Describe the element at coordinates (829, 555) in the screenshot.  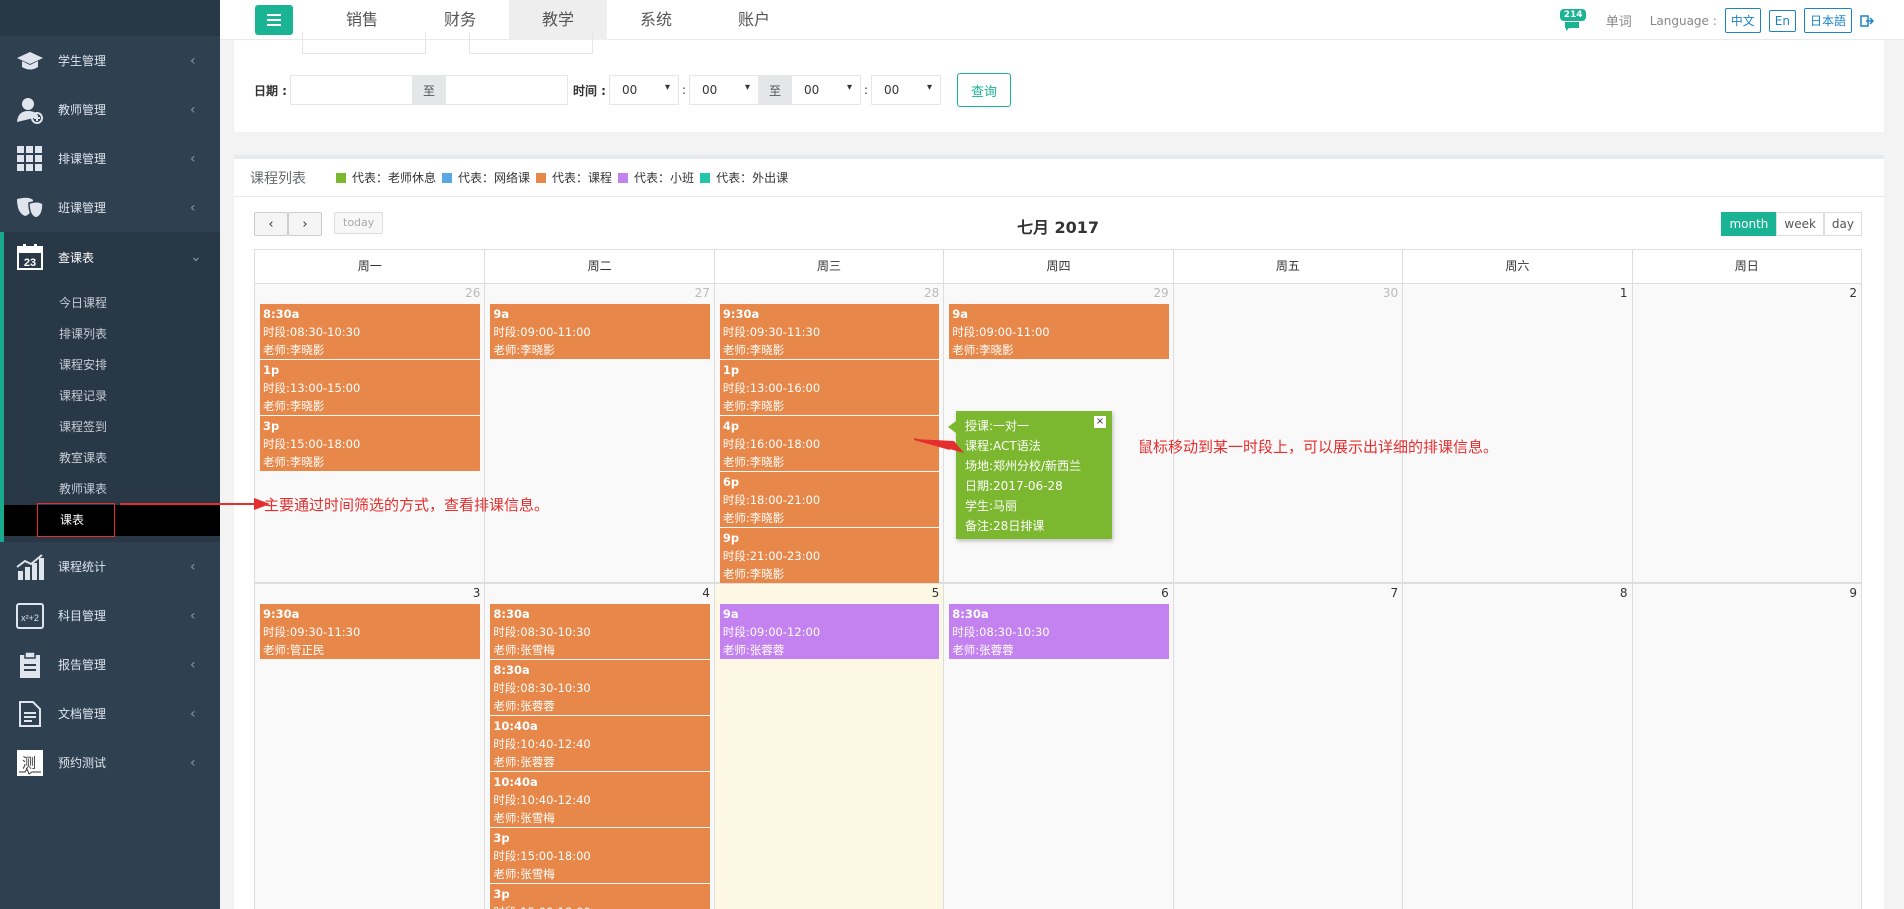
I see `calendar-event: 9p 时段:21:00-23:00 老师:李晓影` at that location.